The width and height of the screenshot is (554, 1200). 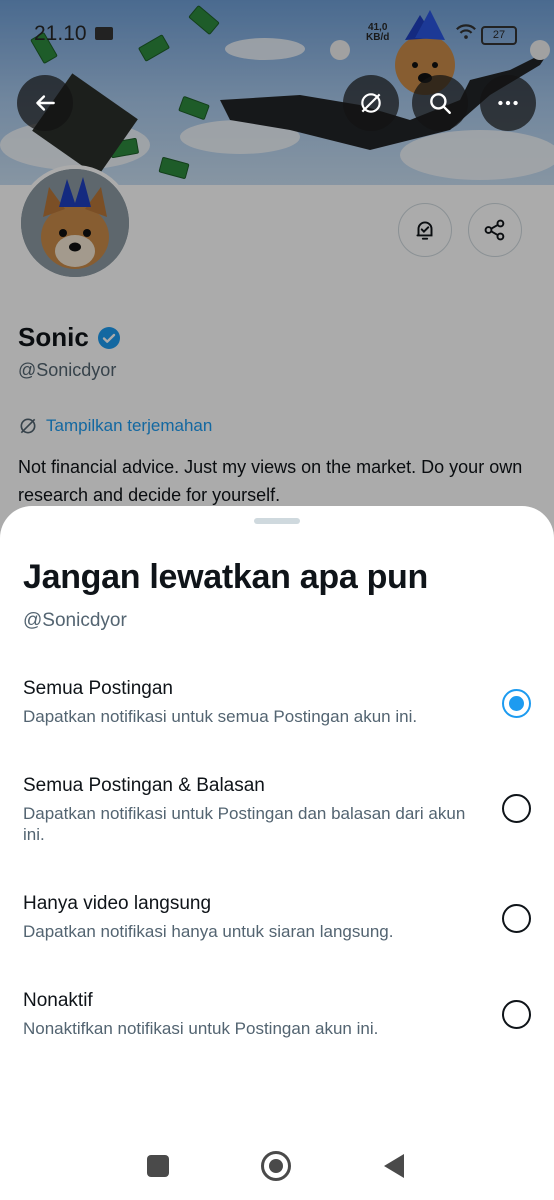 I want to click on translate-icon, so click(x=371, y=103).